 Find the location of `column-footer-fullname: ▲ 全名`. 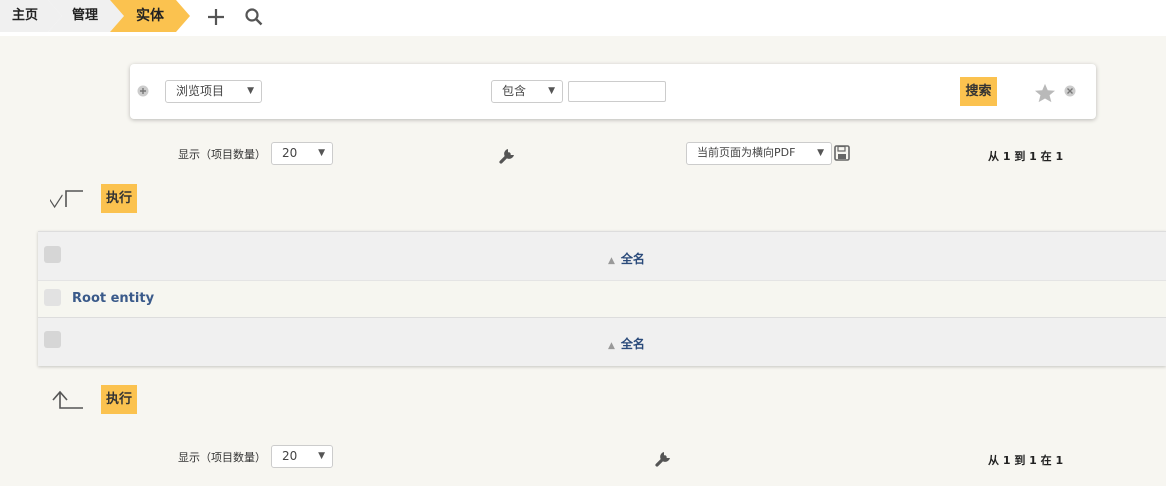

column-footer-fullname: ▲ 全名 is located at coordinates (626, 343).